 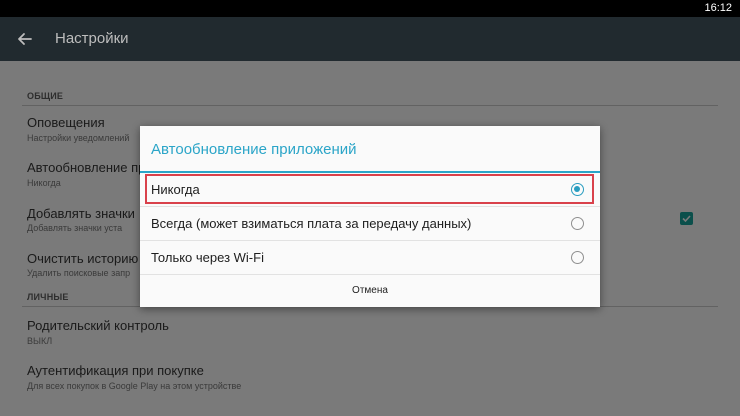 What do you see at coordinates (370, 290) in the screenshot?
I see `cancel-button: Отмена` at bounding box center [370, 290].